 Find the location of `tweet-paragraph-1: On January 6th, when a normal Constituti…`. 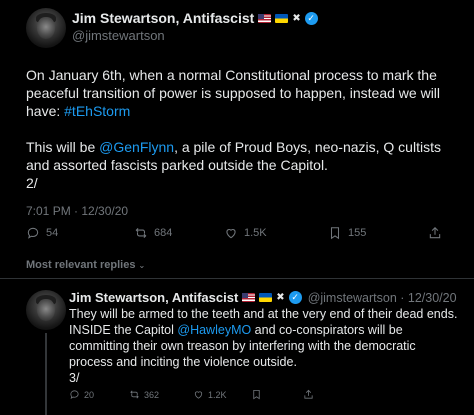

tweet-paragraph-1: On January 6th, when a normal Constituti… is located at coordinates (241, 93).